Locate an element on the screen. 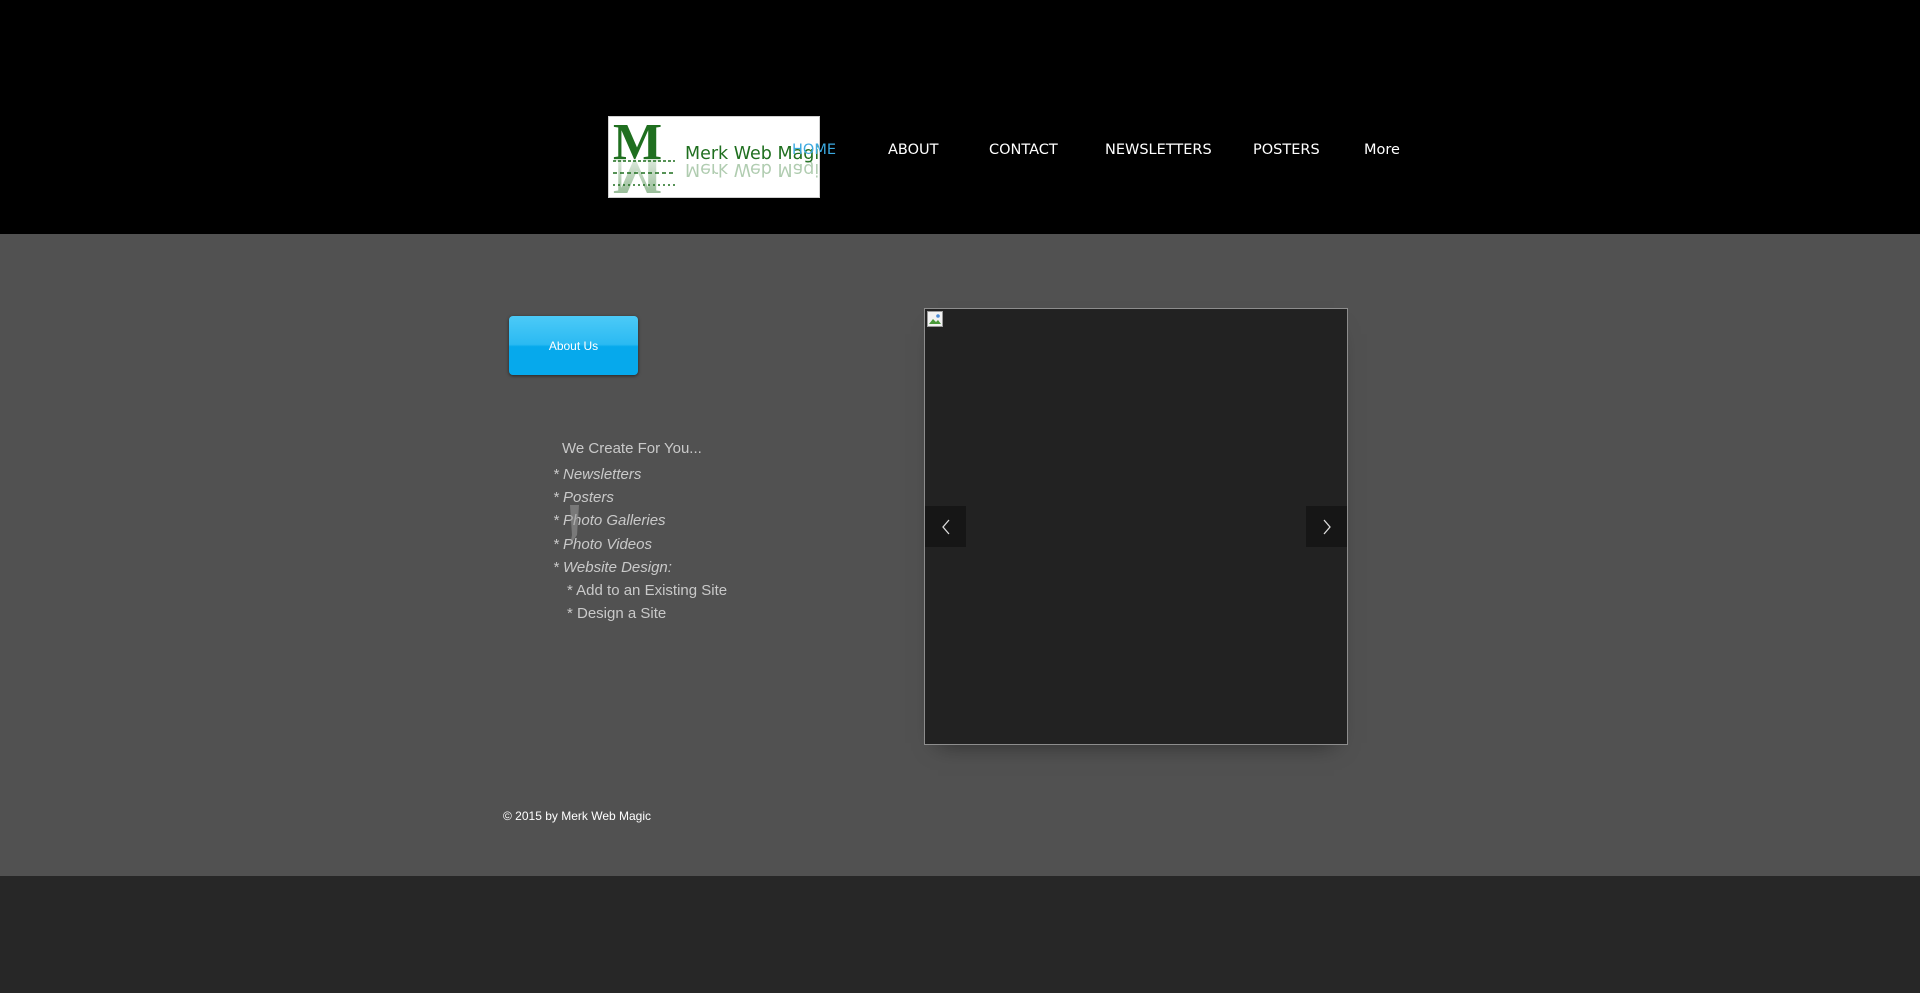  chevron-right-icon is located at coordinates (1327, 526).